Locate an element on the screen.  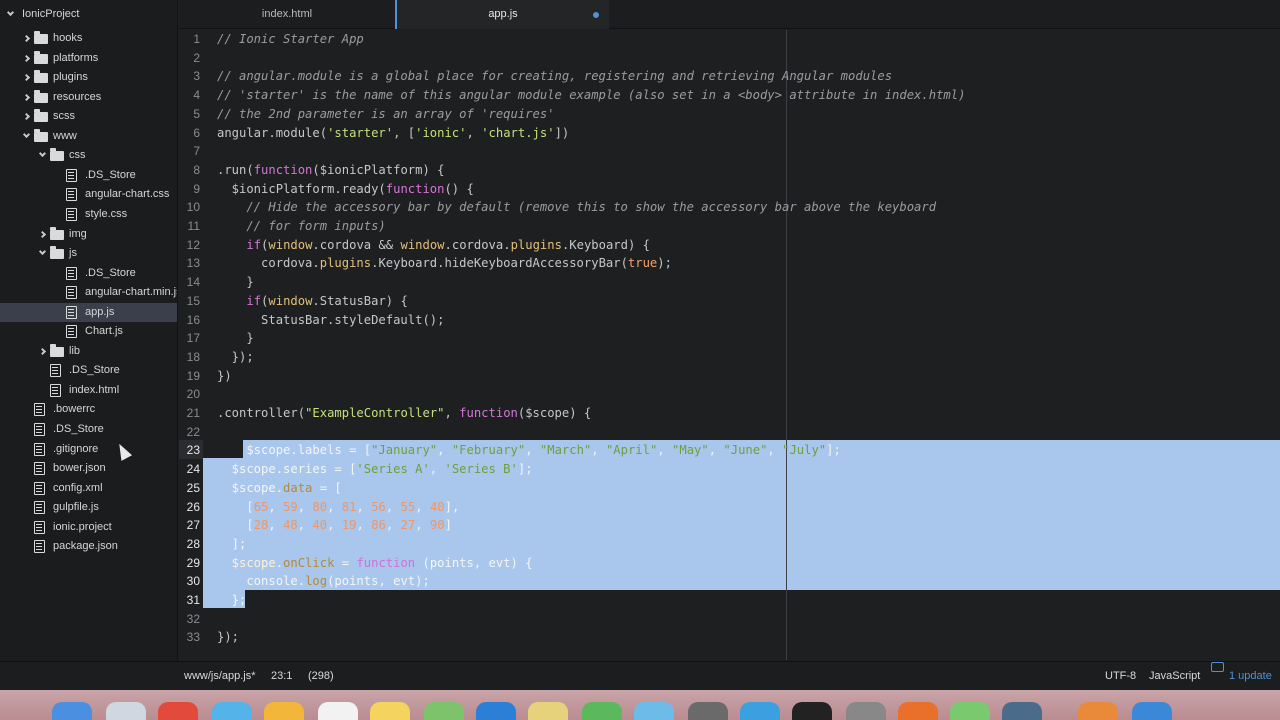
code-text: StatusBar.styleDefault(); is located at coordinates (330, 320).